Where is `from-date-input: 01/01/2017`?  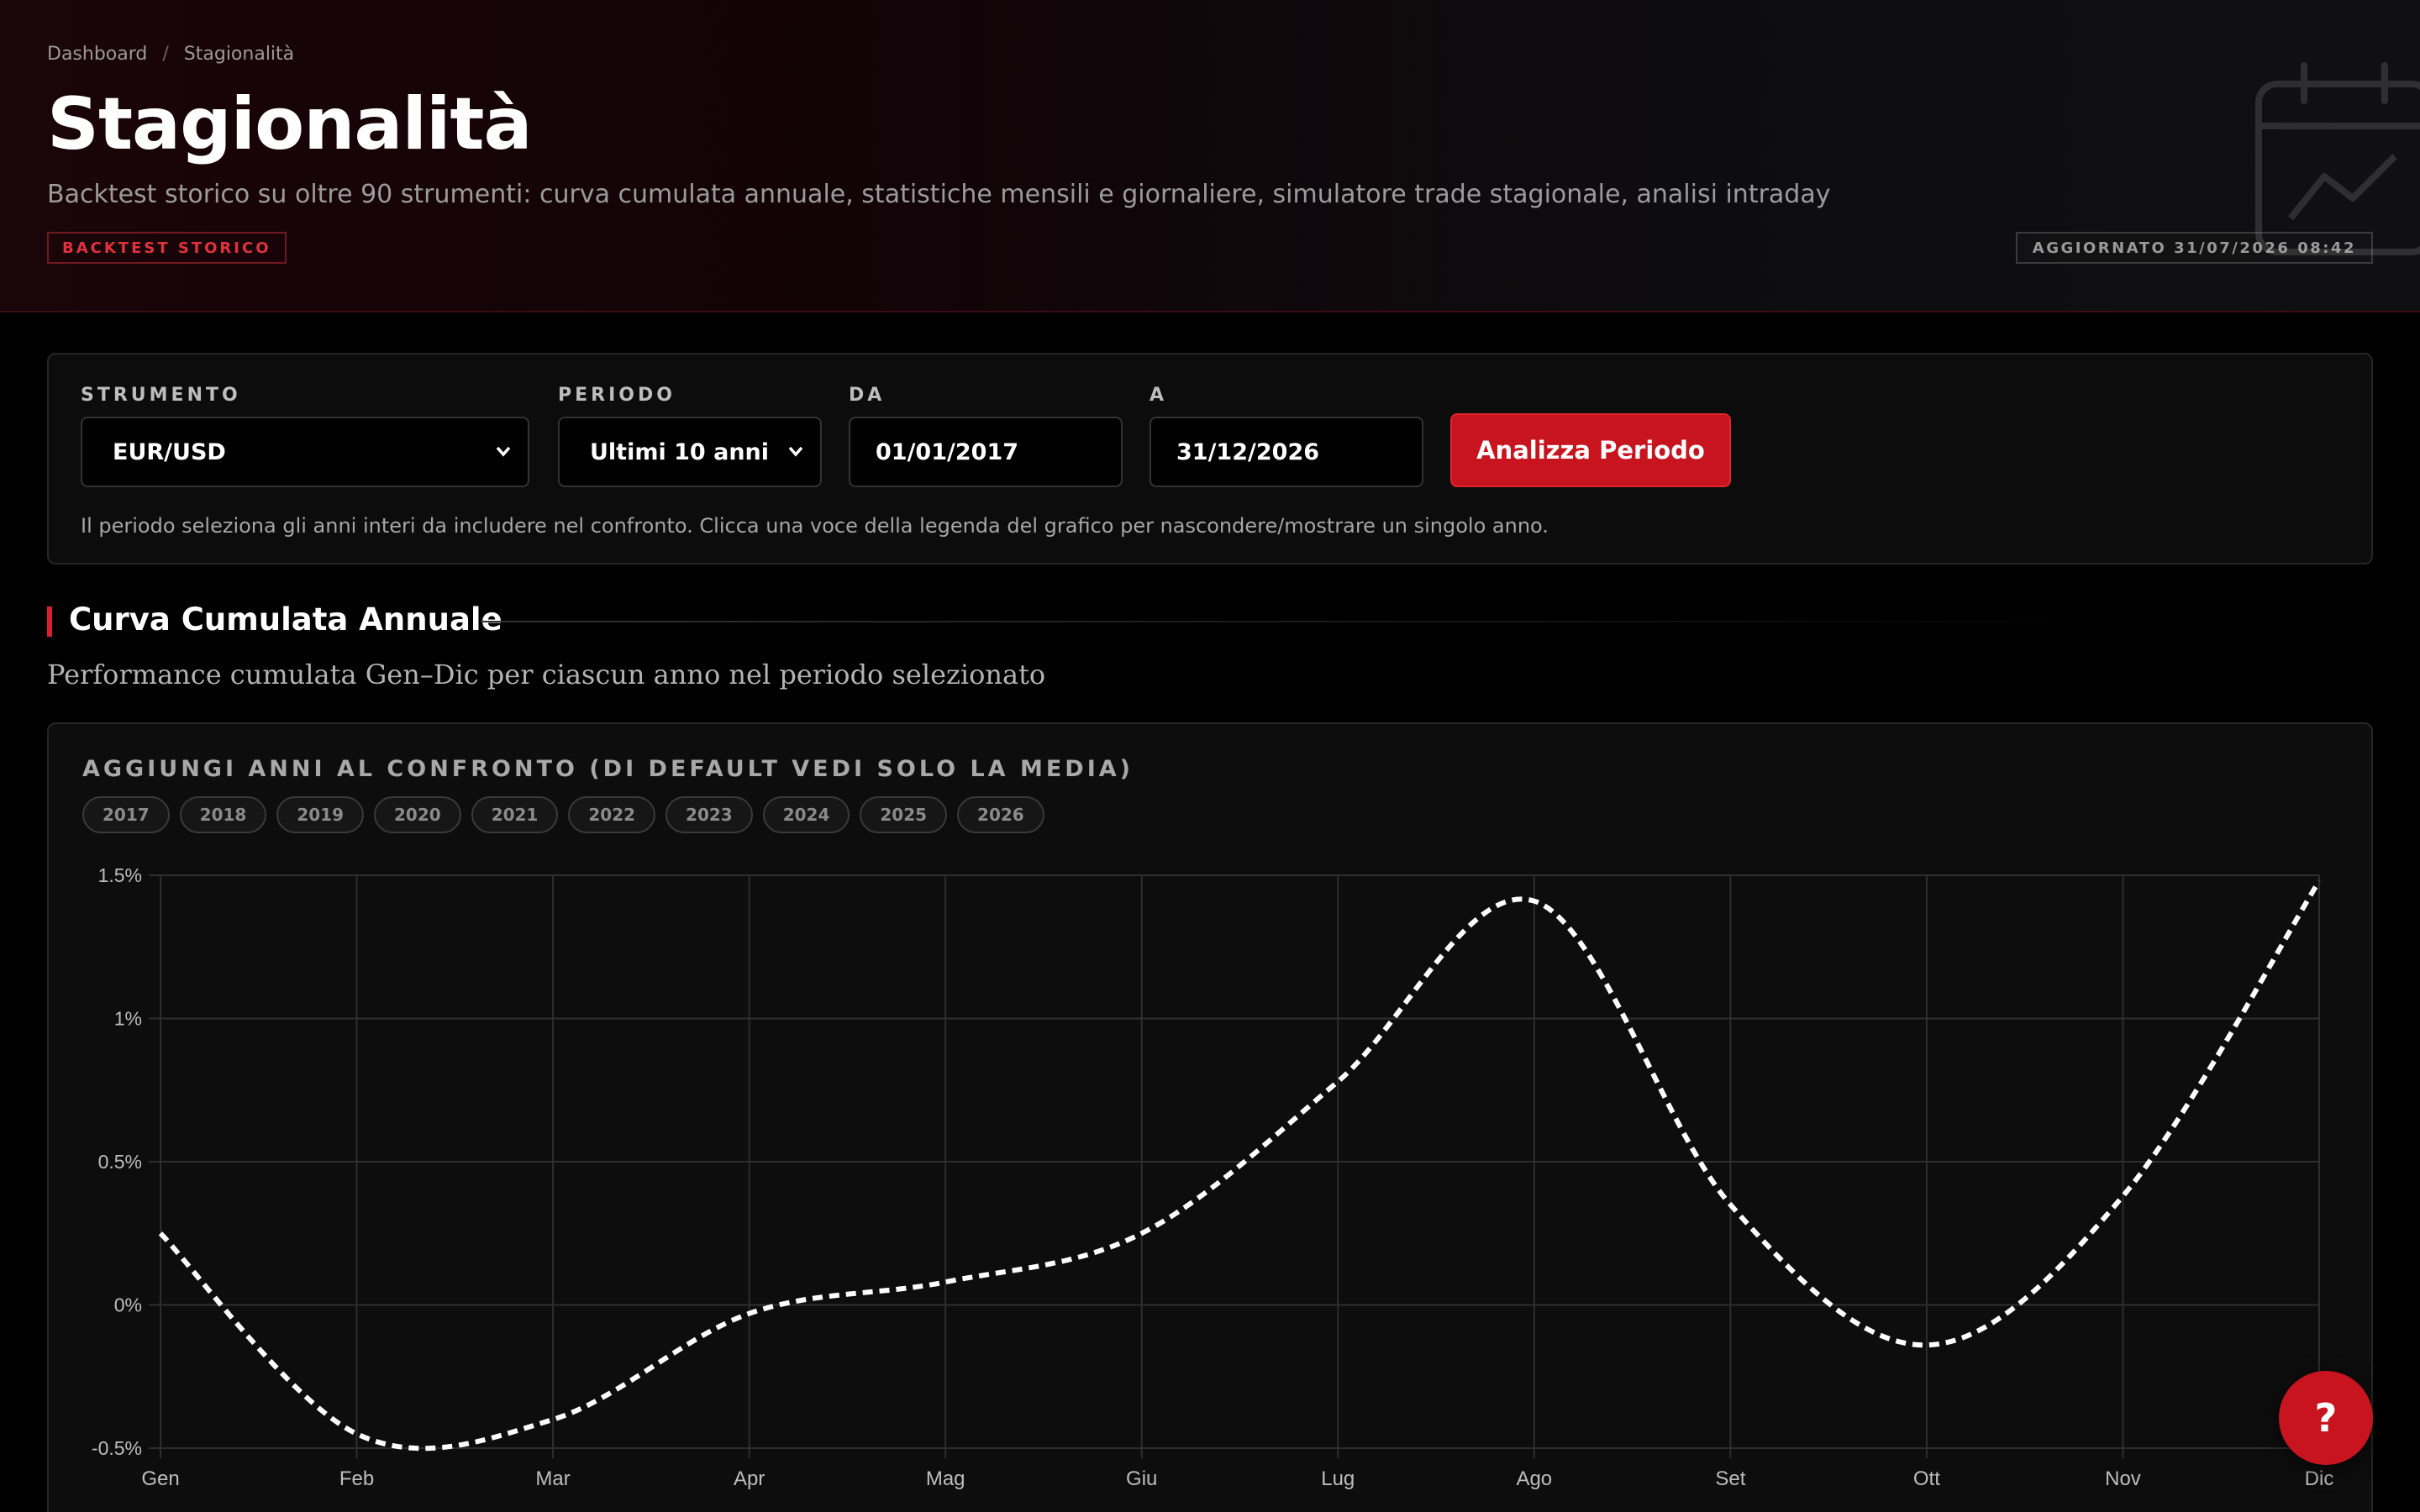
from-date-input: 01/01/2017 is located at coordinates (986, 452).